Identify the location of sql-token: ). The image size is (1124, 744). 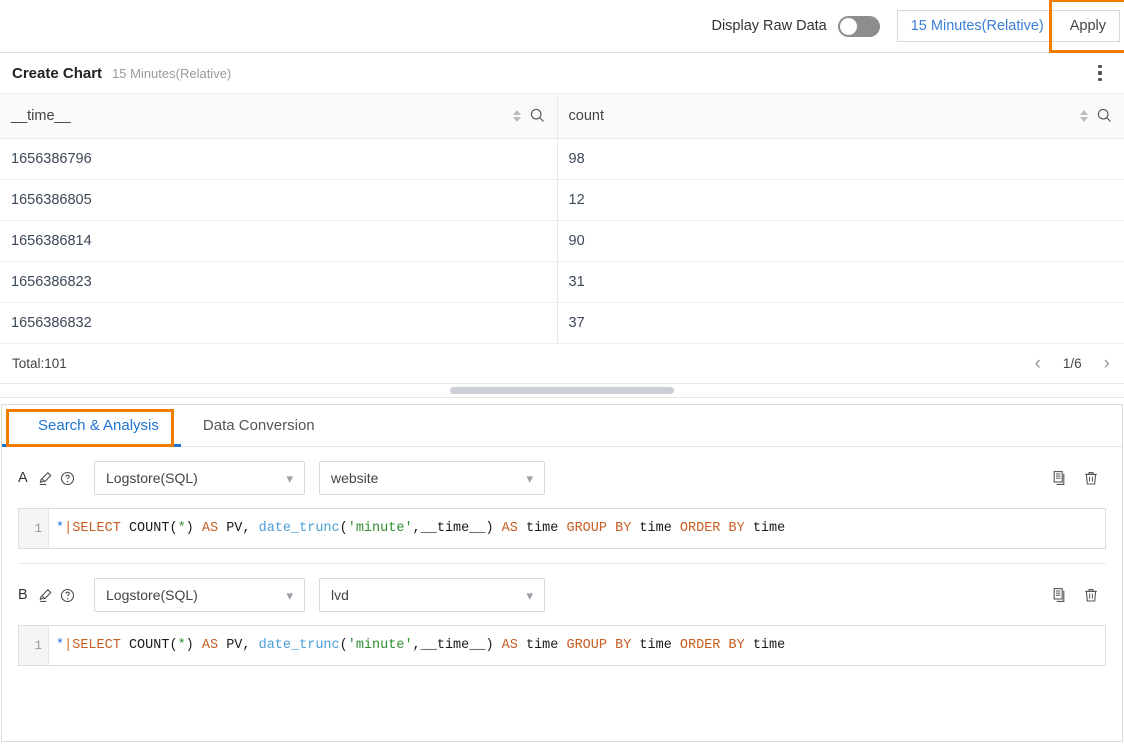
(189, 645).